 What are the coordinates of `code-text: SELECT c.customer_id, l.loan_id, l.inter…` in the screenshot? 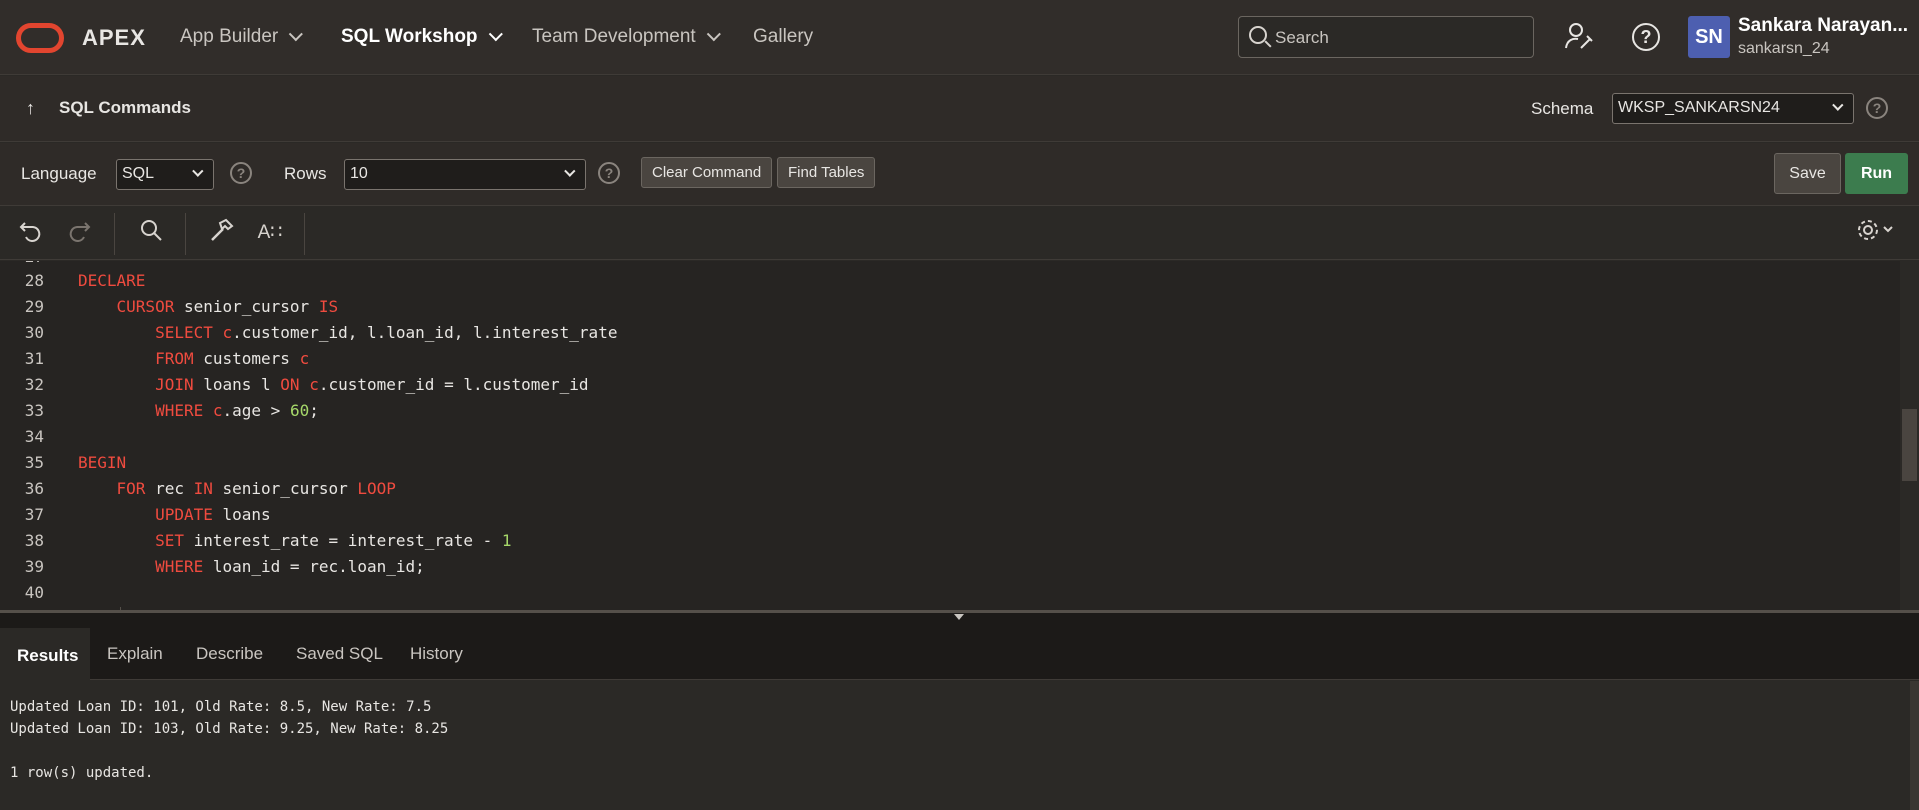 It's located at (347, 332).